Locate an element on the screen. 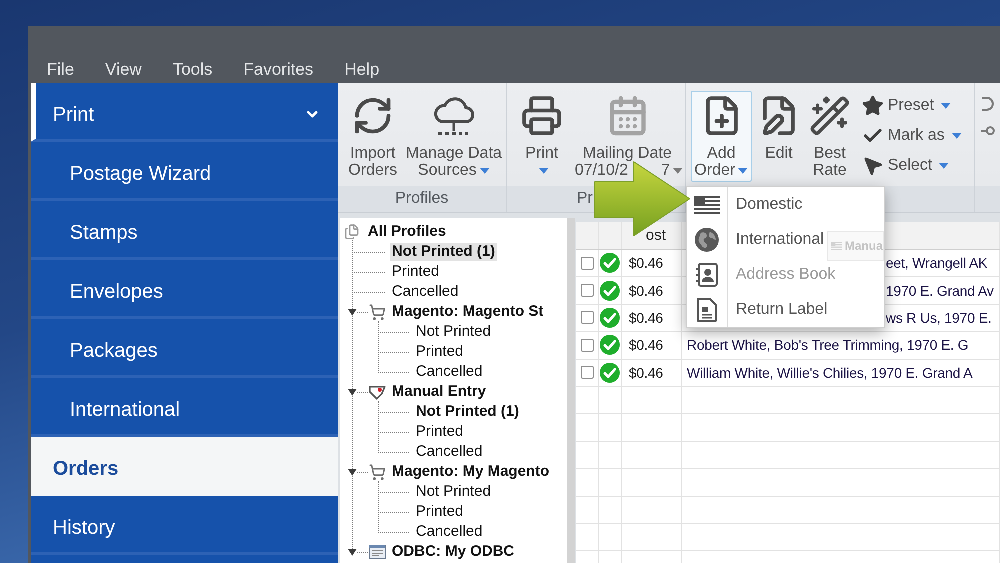  menu-item: Help is located at coordinates (362, 70).